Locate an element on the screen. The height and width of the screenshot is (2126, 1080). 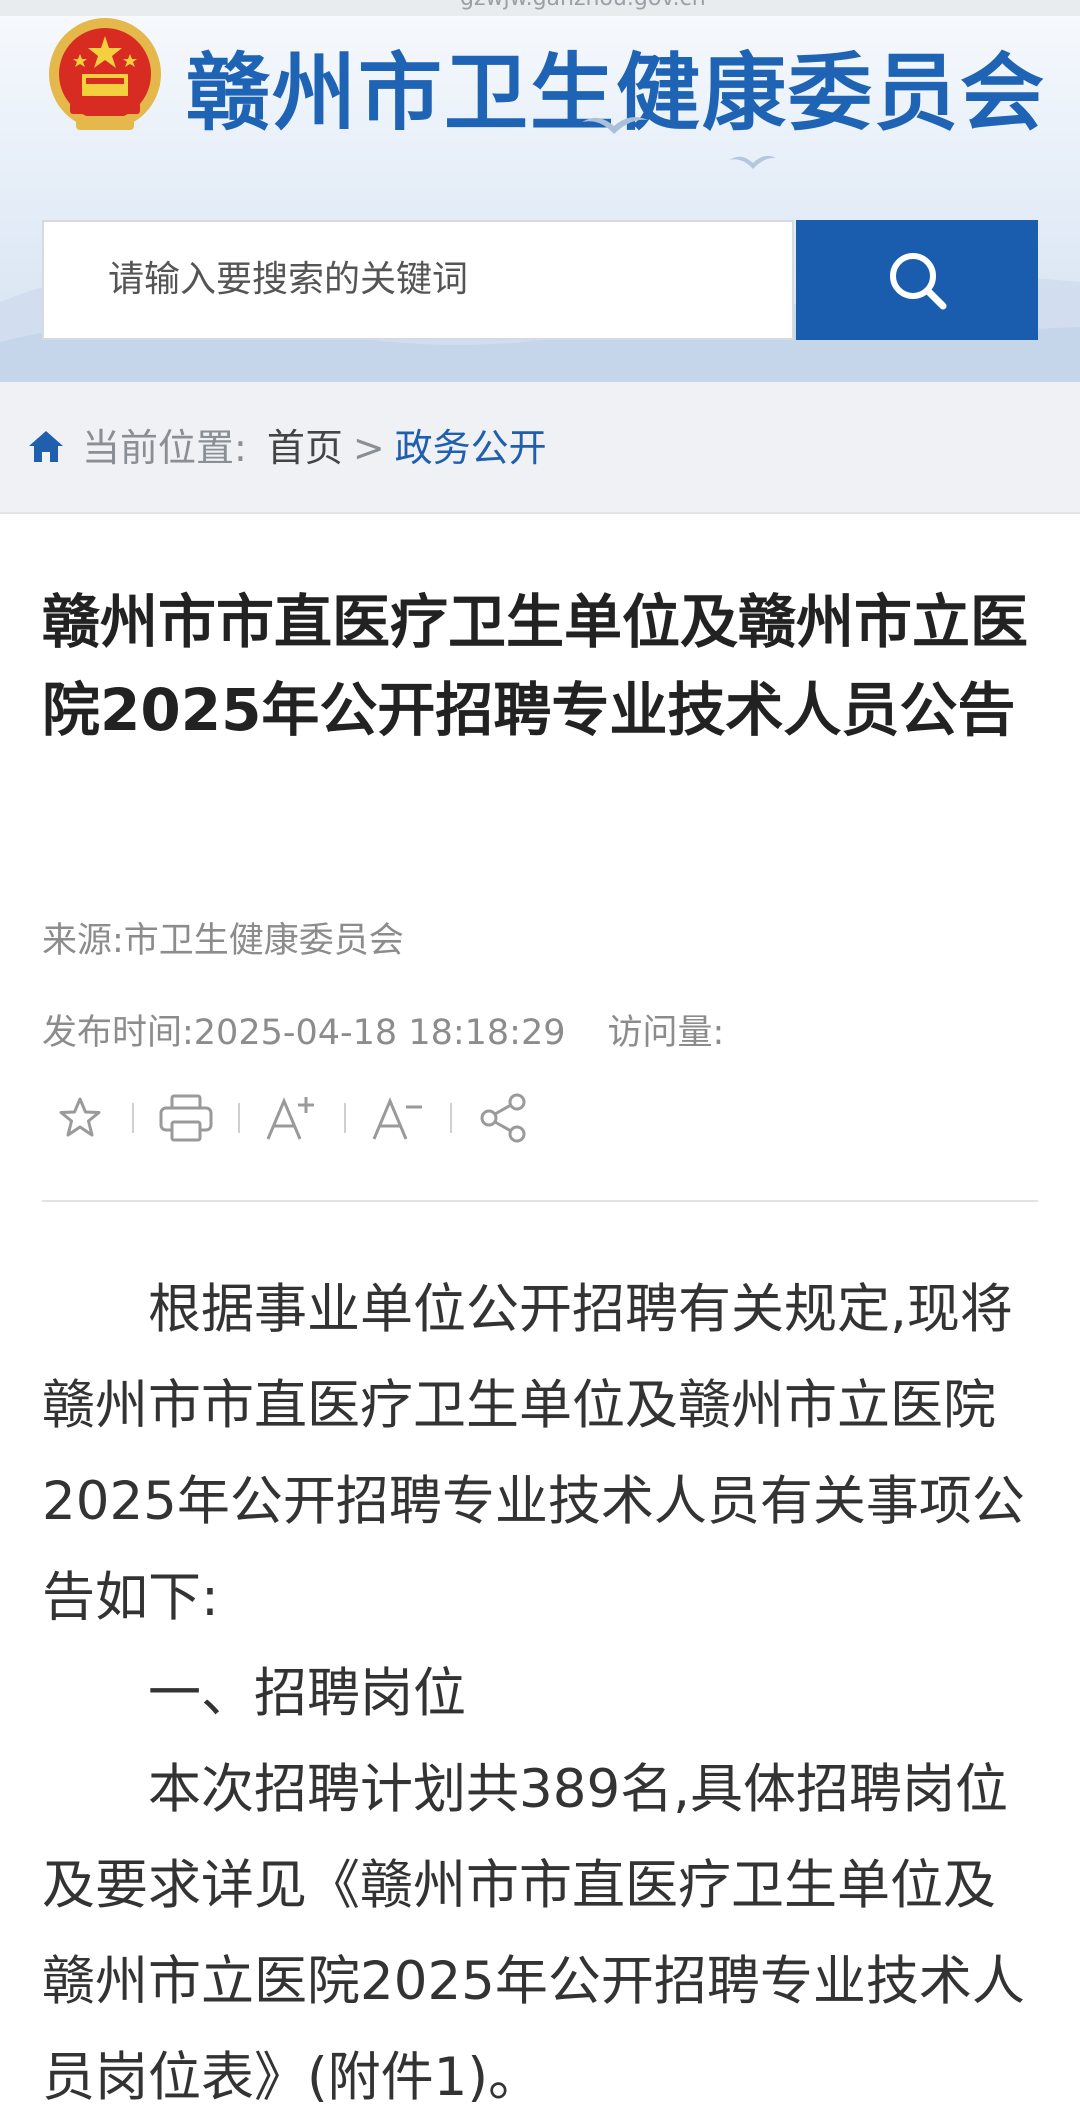
font-decrease-button is located at coordinates (398, 1118).